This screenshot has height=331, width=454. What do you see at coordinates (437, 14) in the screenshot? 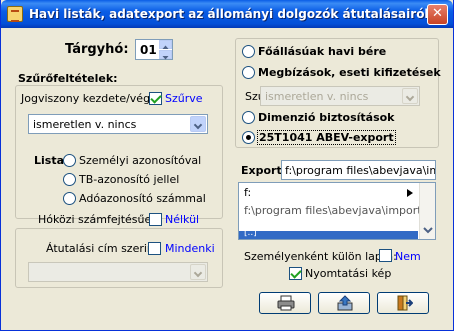
I see `close-button: ✕` at bounding box center [437, 14].